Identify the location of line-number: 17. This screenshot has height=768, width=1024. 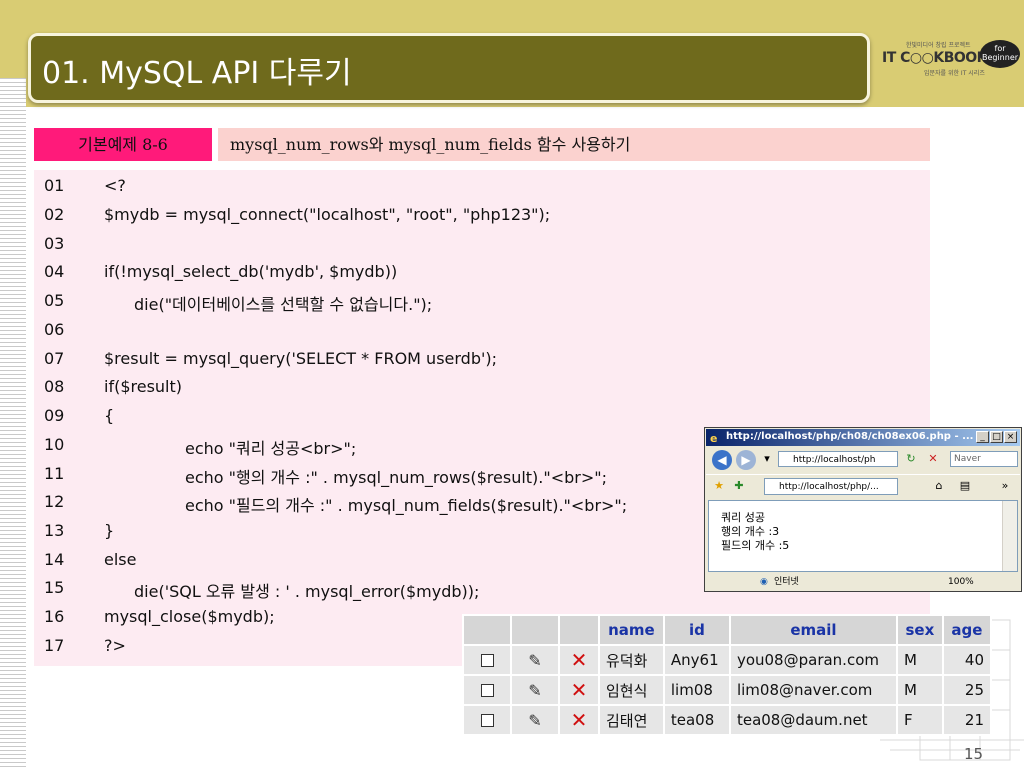
(54, 645).